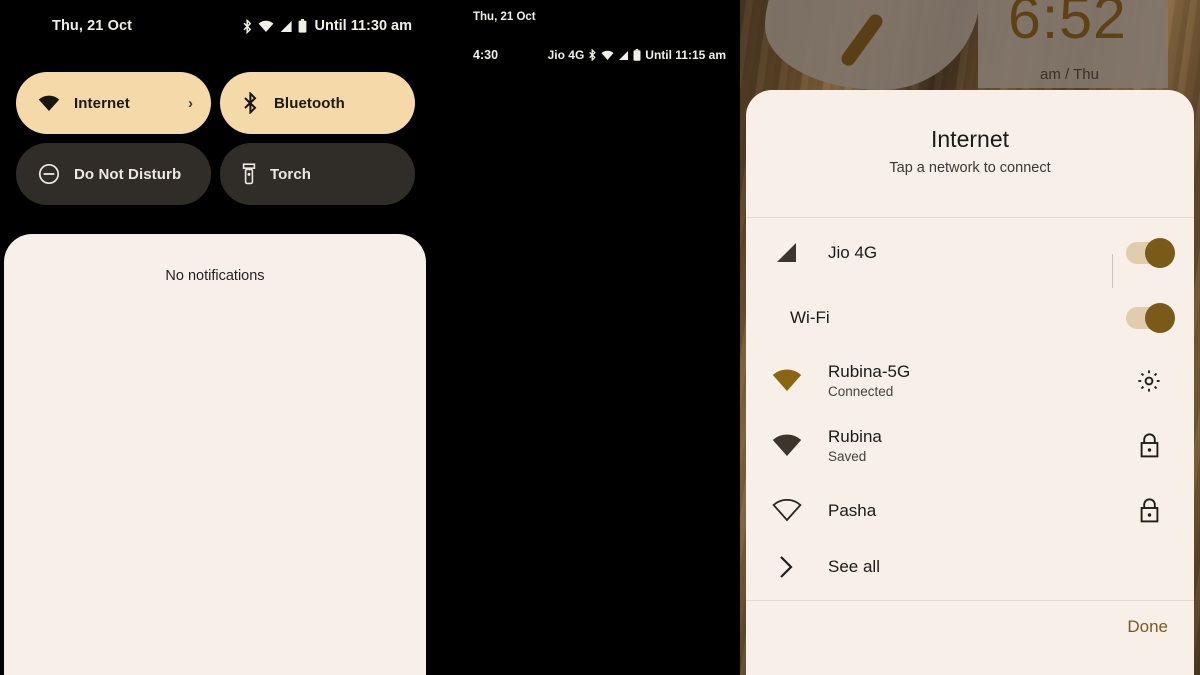 Image resolution: width=1200 pixels, height=675 pixels. I want to click on tile-do-not-disturb: Do Not Disturb, so click(113, 174).